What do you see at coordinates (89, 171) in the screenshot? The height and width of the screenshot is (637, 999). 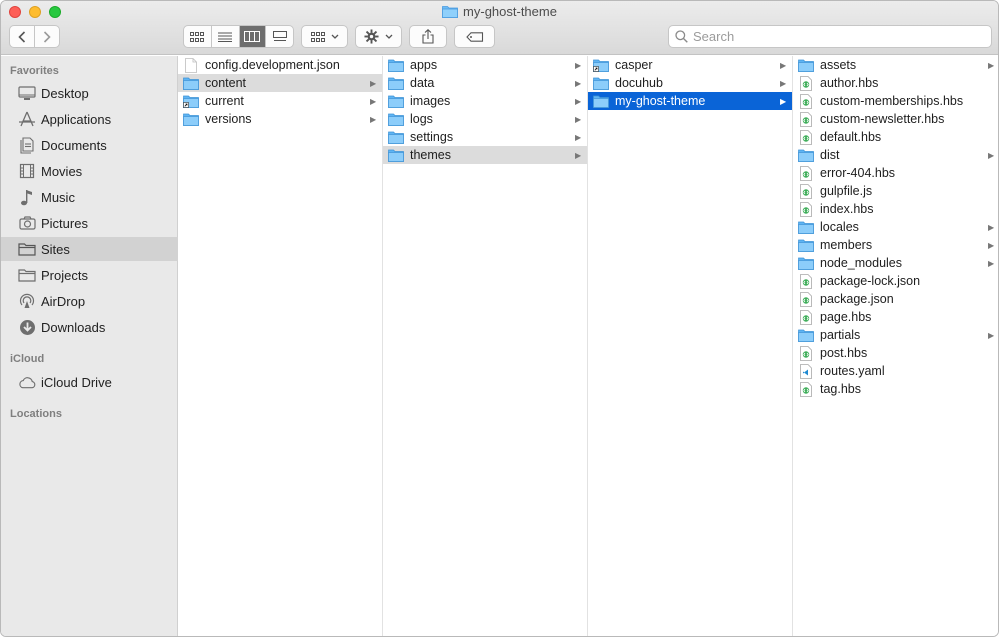 I see `sidebar-item-movies: Movies` at bounding box center [89, 171].